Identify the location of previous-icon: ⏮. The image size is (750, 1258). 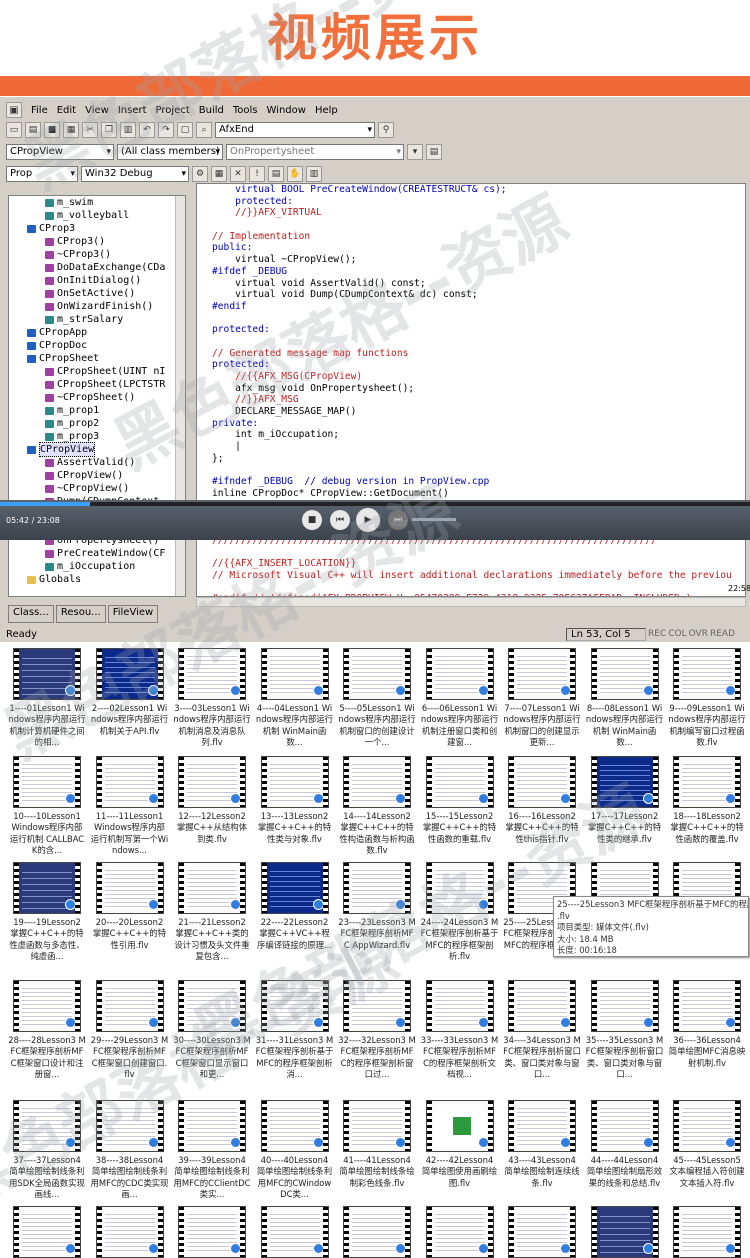
(340, 520).